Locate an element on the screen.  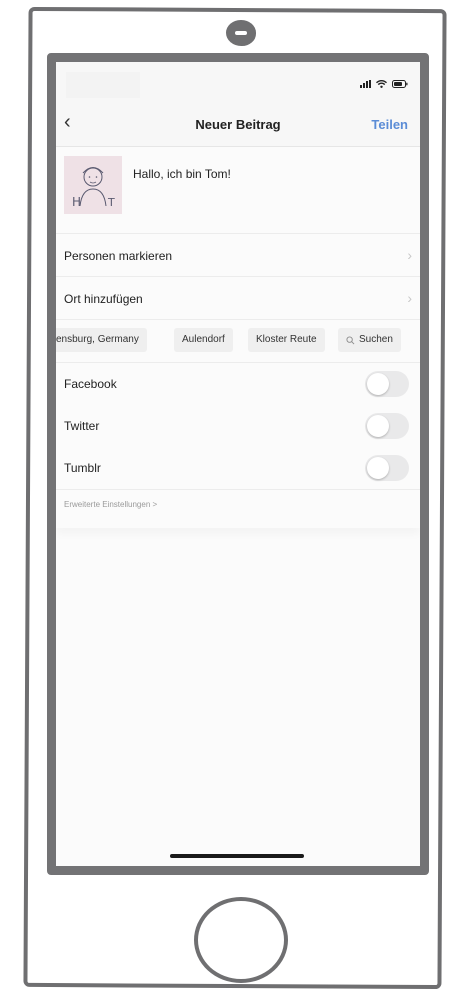
status-bar-left-area is located at coordinates (103, 85).